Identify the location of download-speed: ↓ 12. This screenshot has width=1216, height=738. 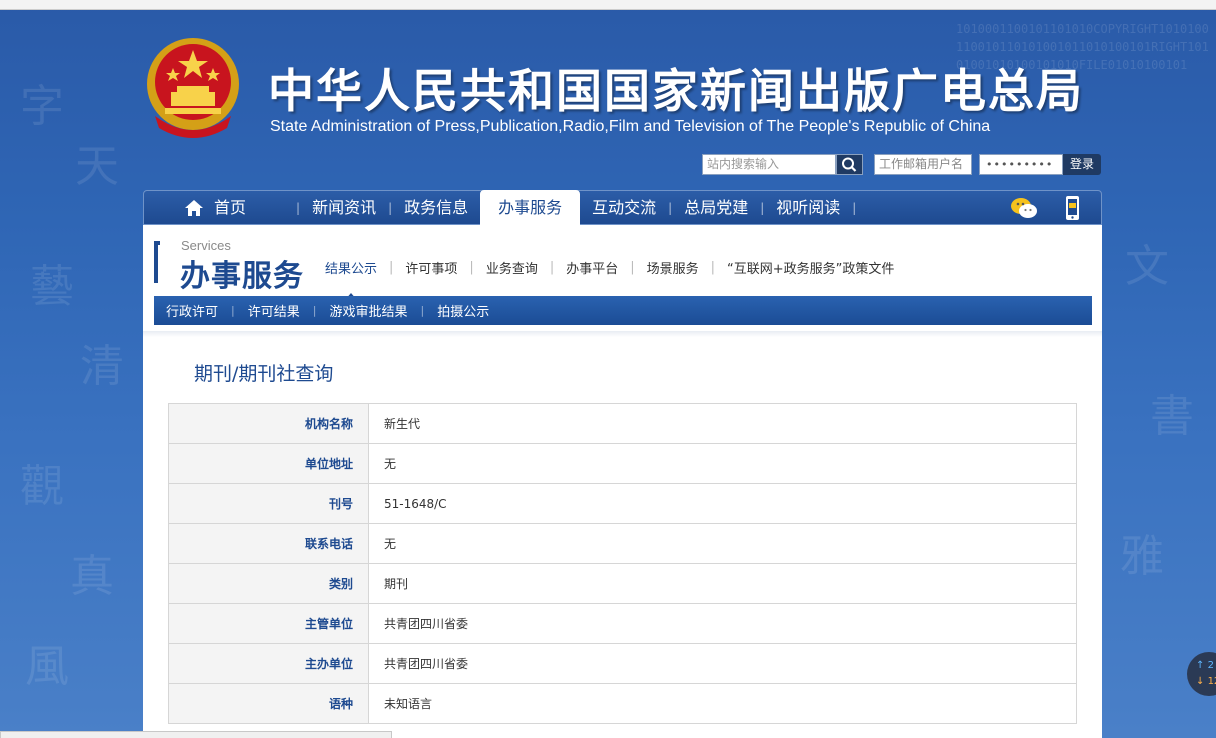
(1206, 682).